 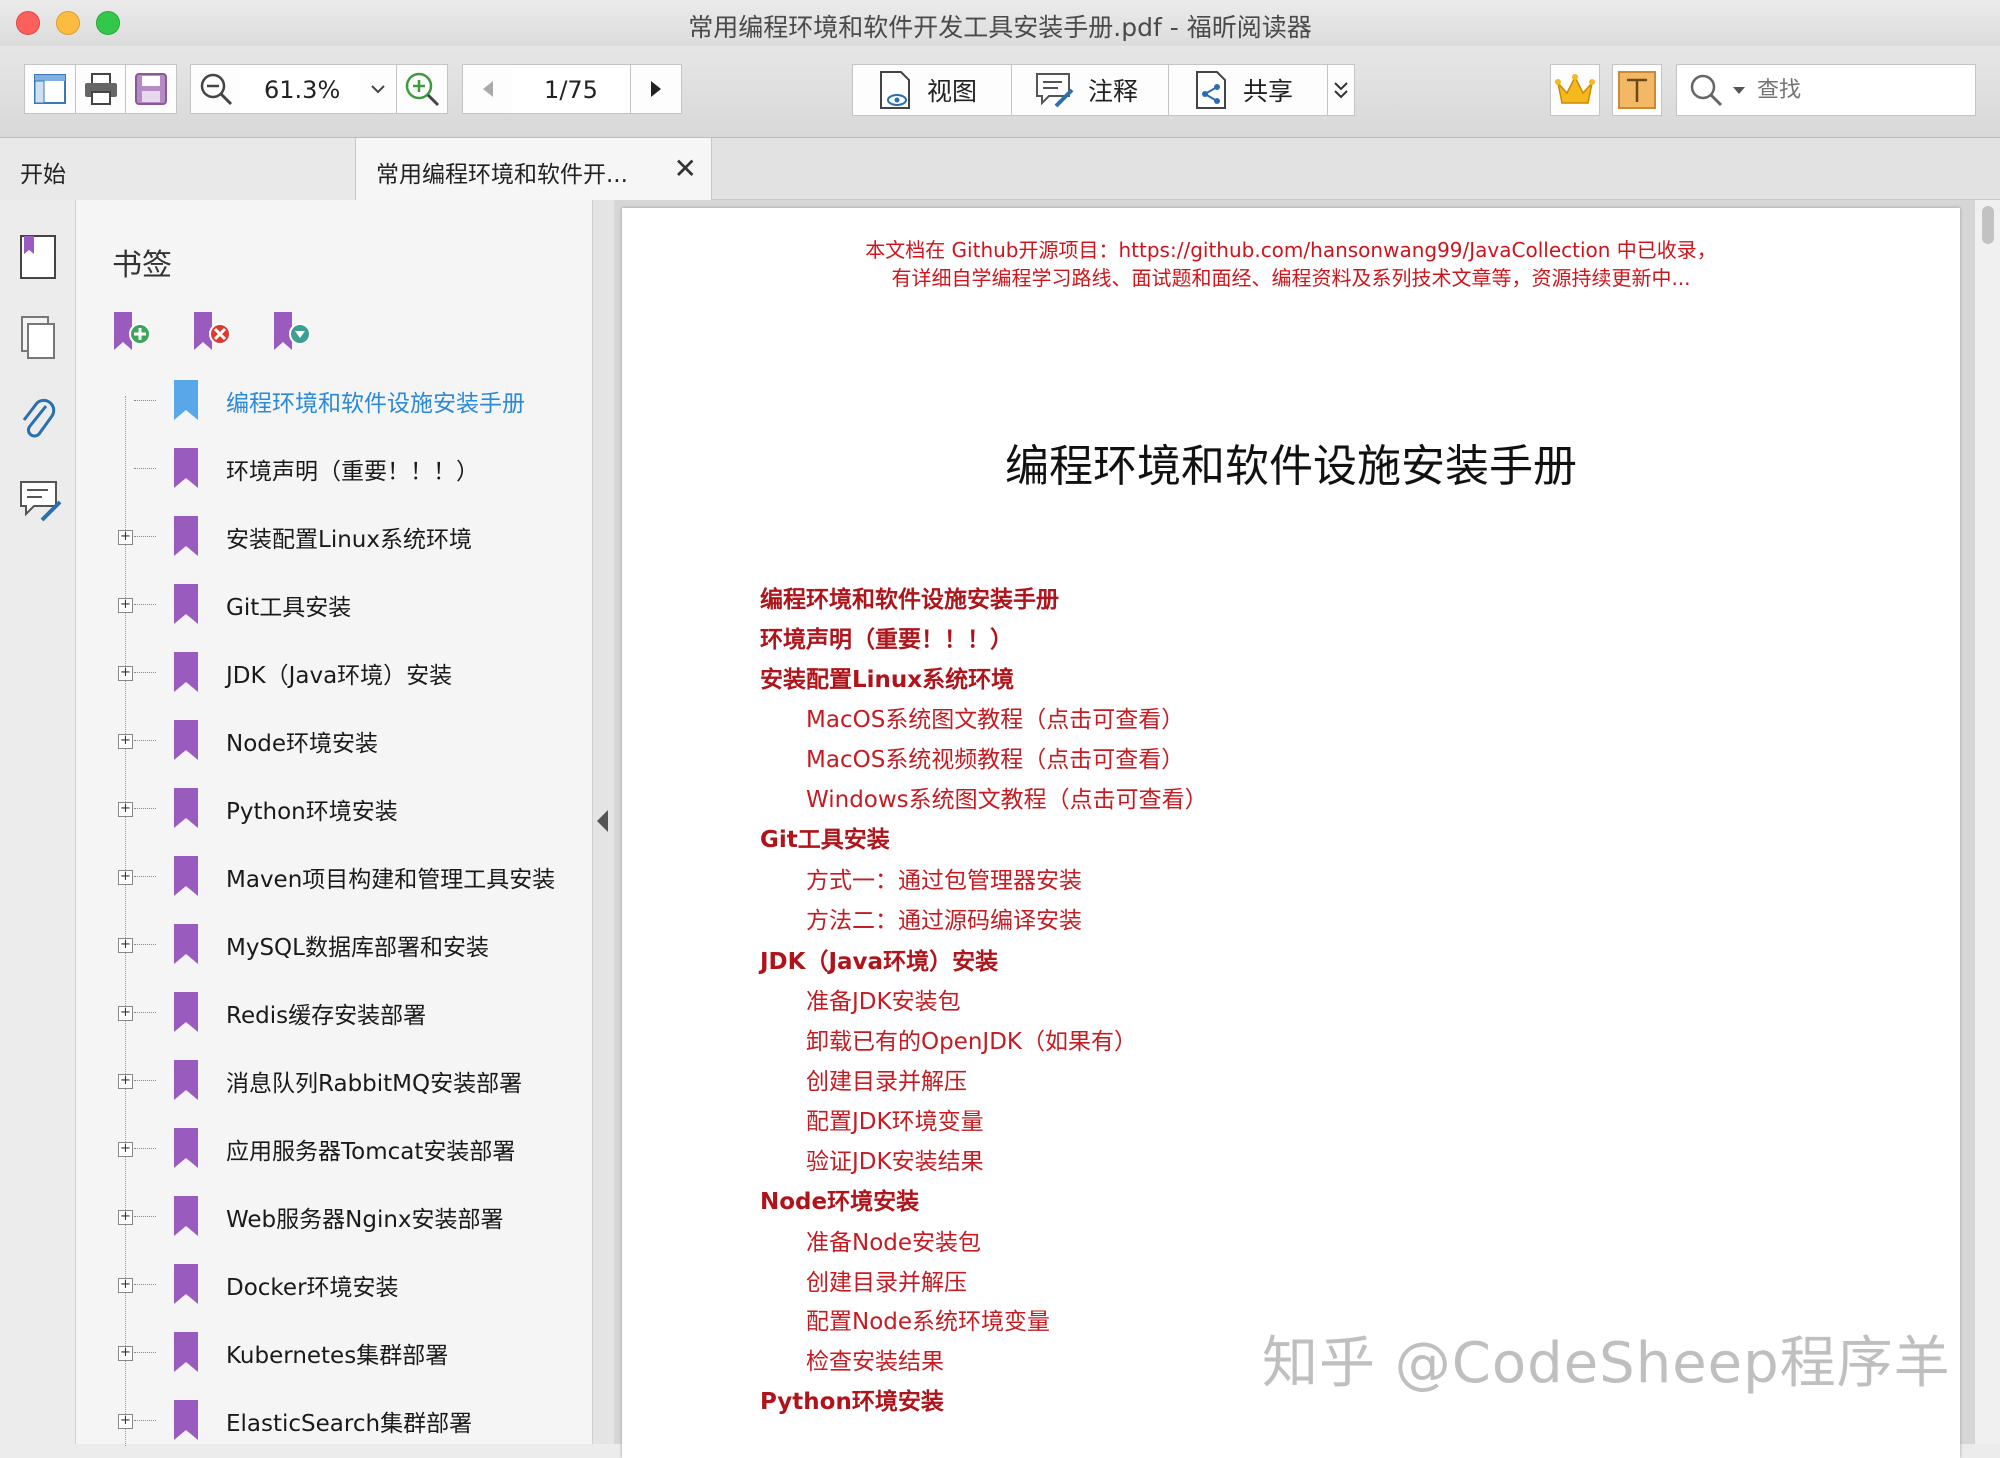 What do you see at coordinates (879, 959) in the screenshot?
I see `toc-link: JDK（Java环境）安装` at bounding box center [879, 959].